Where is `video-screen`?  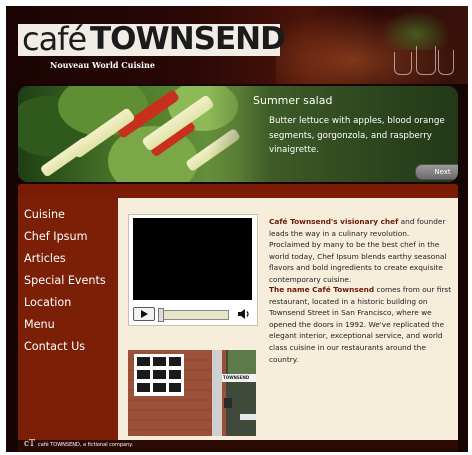
video-screen is located at coordinates (192, 259).